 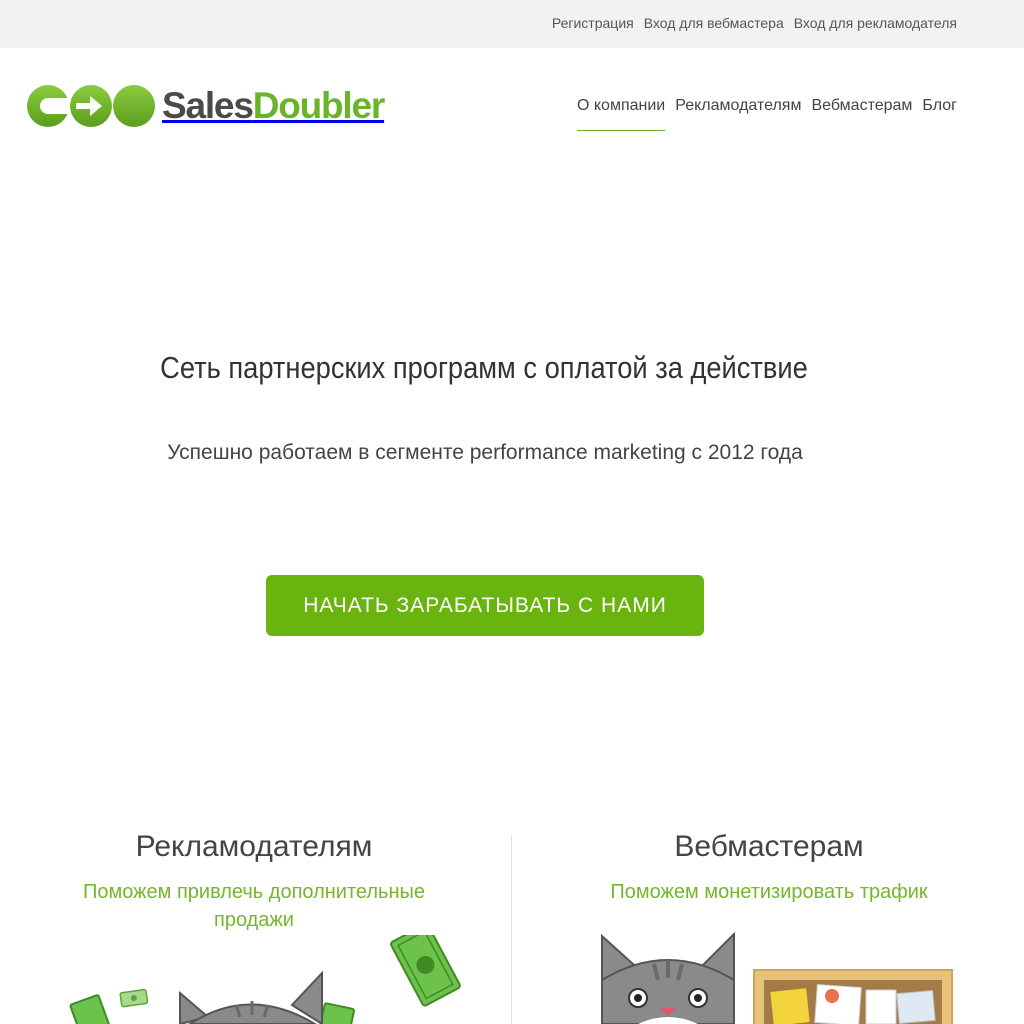 I want to click on corkboard-icon, so click(x=853, y=996).